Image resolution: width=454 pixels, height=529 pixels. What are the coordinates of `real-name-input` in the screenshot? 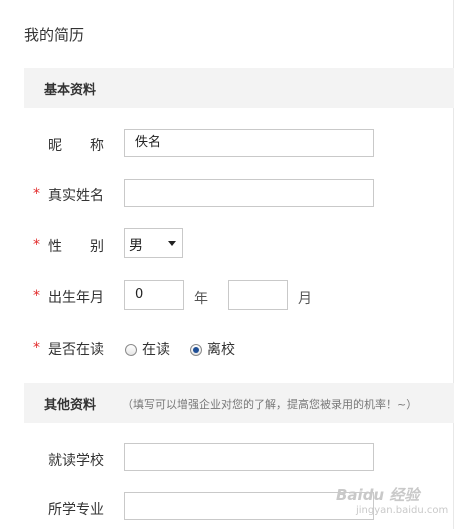 It's located at (249, 193).